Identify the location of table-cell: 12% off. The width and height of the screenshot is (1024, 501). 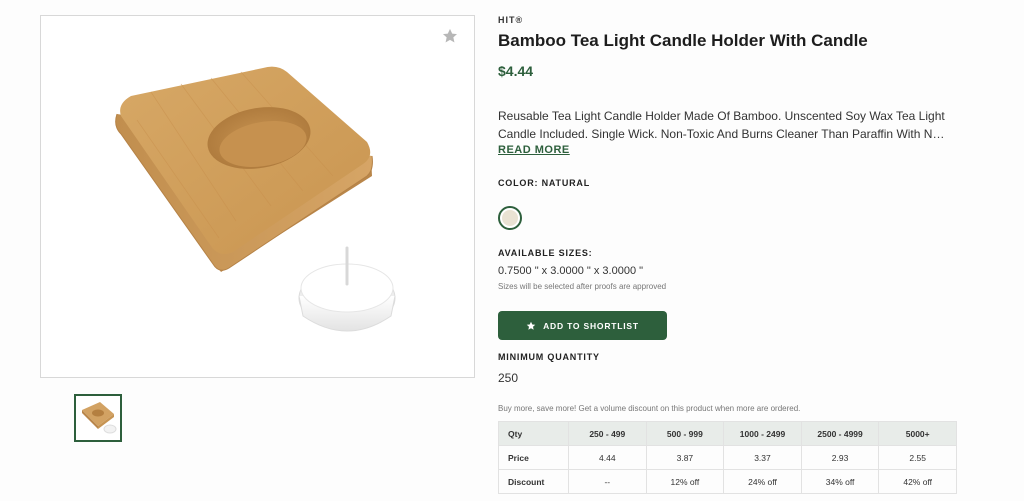
(685, 481).